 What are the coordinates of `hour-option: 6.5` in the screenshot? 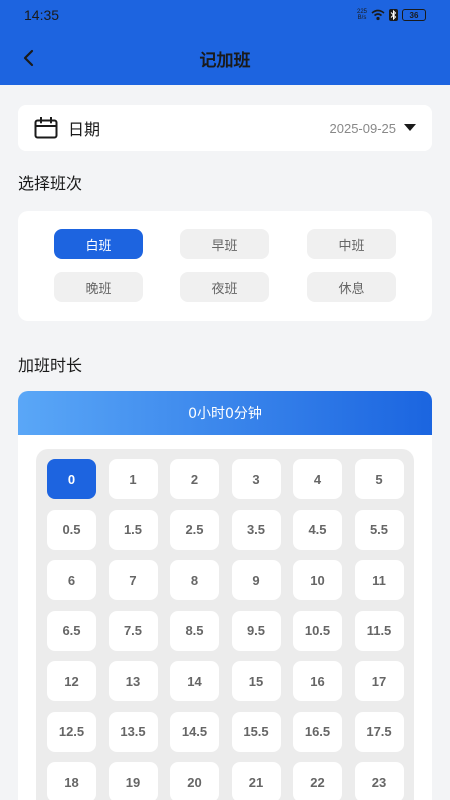 It's located at (71, 630).